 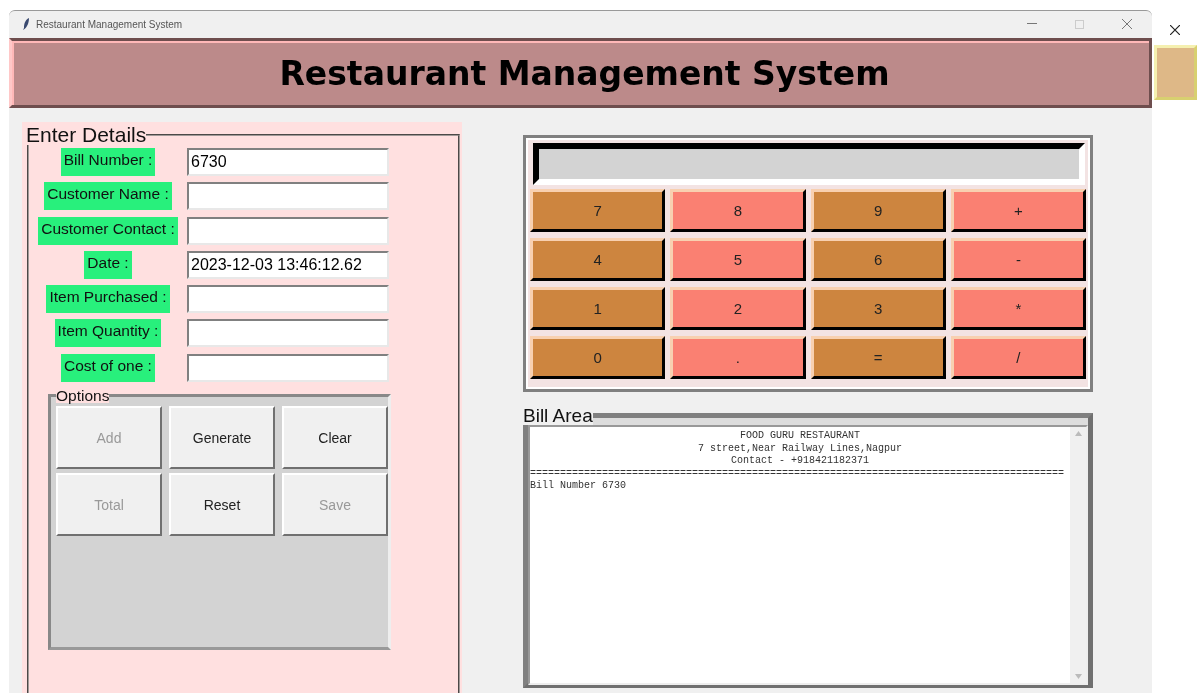 I want to click on calculator-key: 1, so click(x=598, y=308).